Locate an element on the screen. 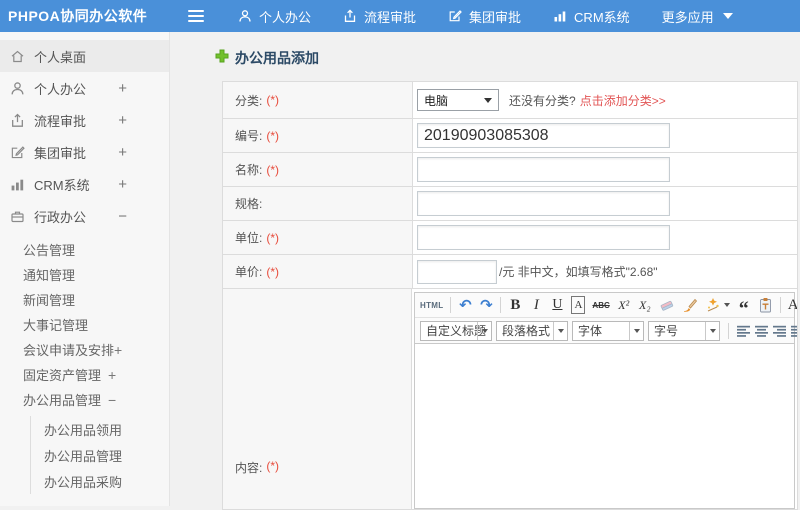 The height and width of the screenshot is (510, 800). topnav-item-personal-office: 个人办公 is located at coordinates (274, 16).